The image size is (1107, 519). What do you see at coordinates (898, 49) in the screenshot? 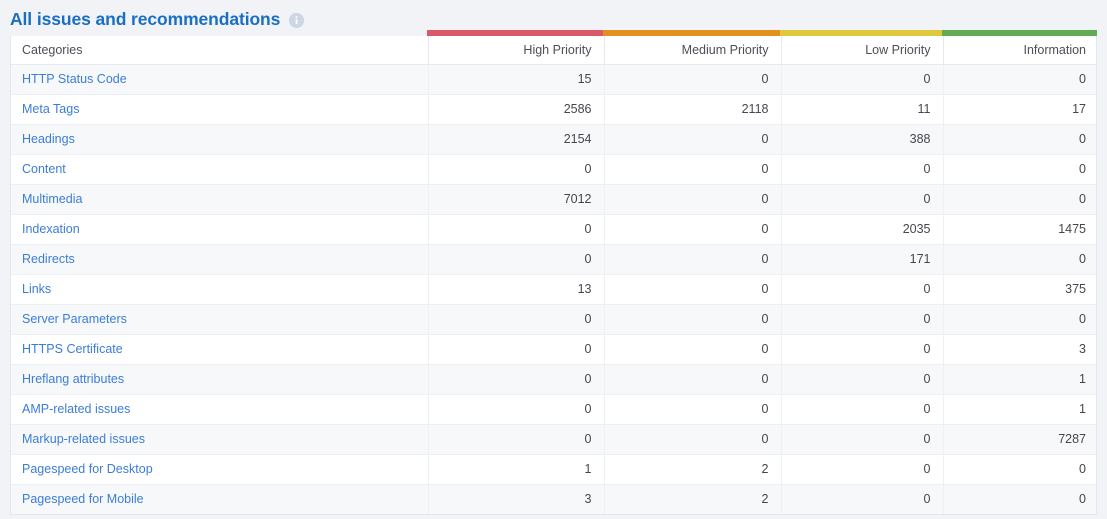
I see `column-header-low-priority-label: Low Priority` at bounding box center [898, 49].